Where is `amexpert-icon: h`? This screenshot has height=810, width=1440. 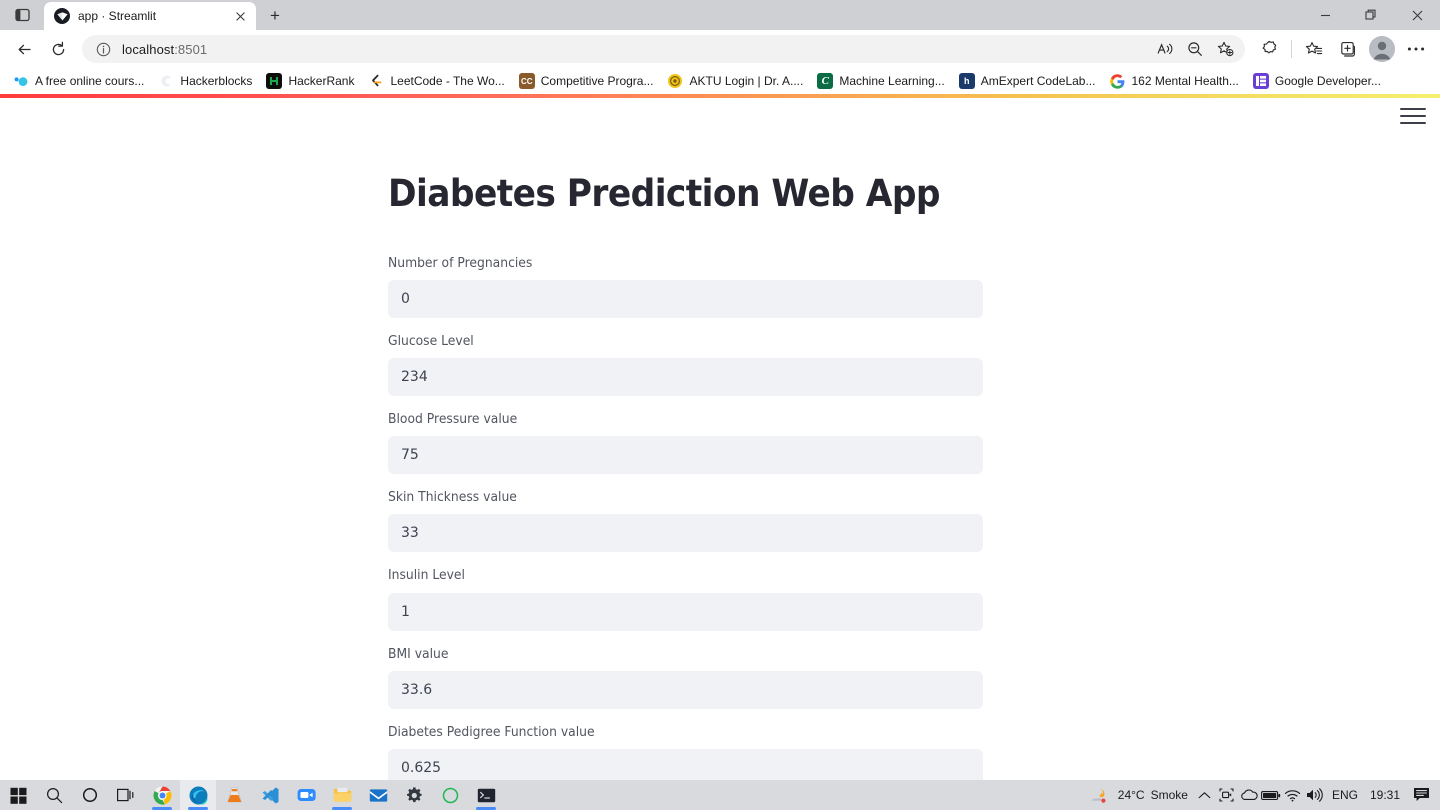 amexpert-icon: h is located at coordinates (966, 81).